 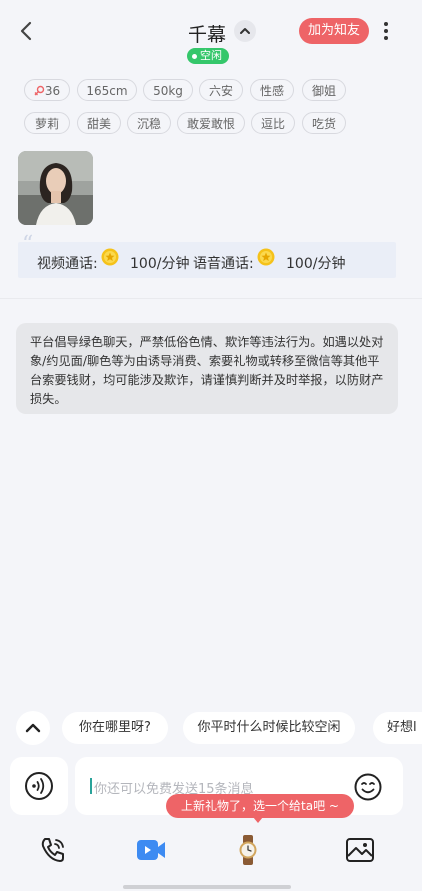 I want to click on top-bar: 千幕 空闲 加为知友, so click(x=211, y=32).